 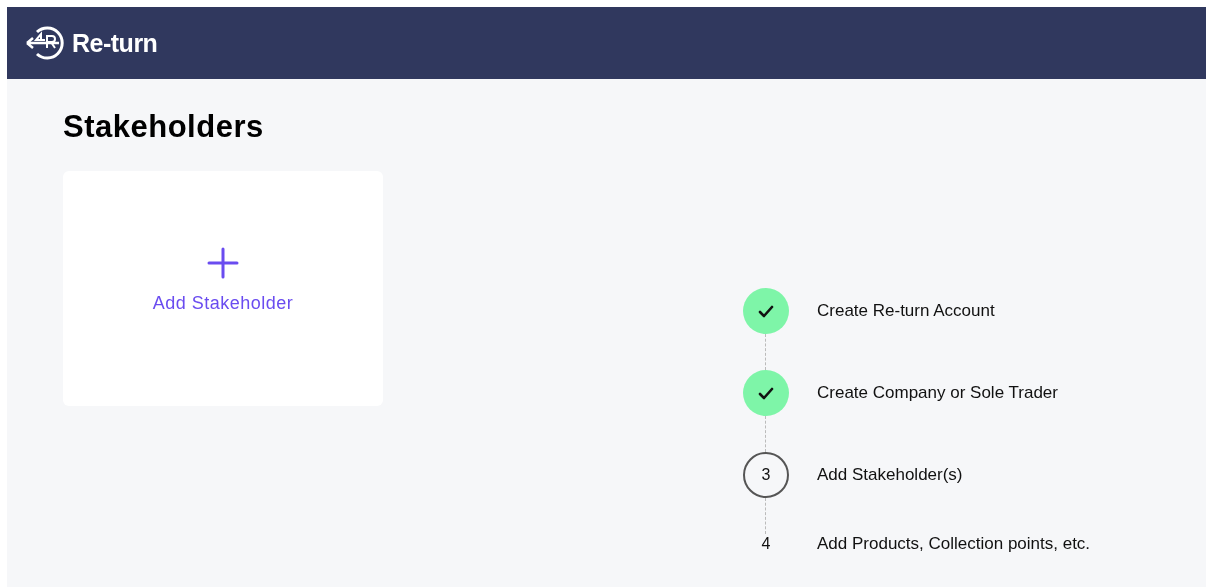 I want to click on step-label: Add Products, Collection points, etc., so click(x=954, y=544).